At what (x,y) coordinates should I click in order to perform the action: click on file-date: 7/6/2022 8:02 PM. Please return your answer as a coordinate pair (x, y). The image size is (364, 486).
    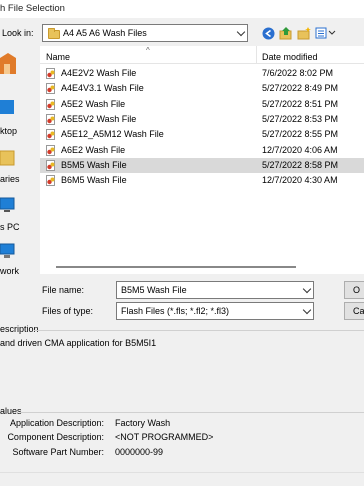
    Looking at the image, I should click on (298, 73).